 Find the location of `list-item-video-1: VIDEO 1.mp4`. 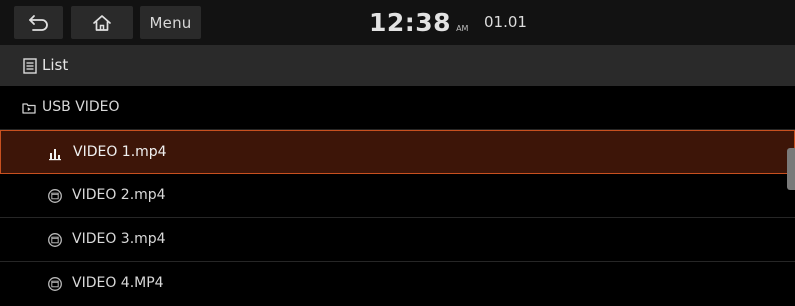

list-item-video-1: VIDEO 1.mp4 is located at coordinates (397, 152).